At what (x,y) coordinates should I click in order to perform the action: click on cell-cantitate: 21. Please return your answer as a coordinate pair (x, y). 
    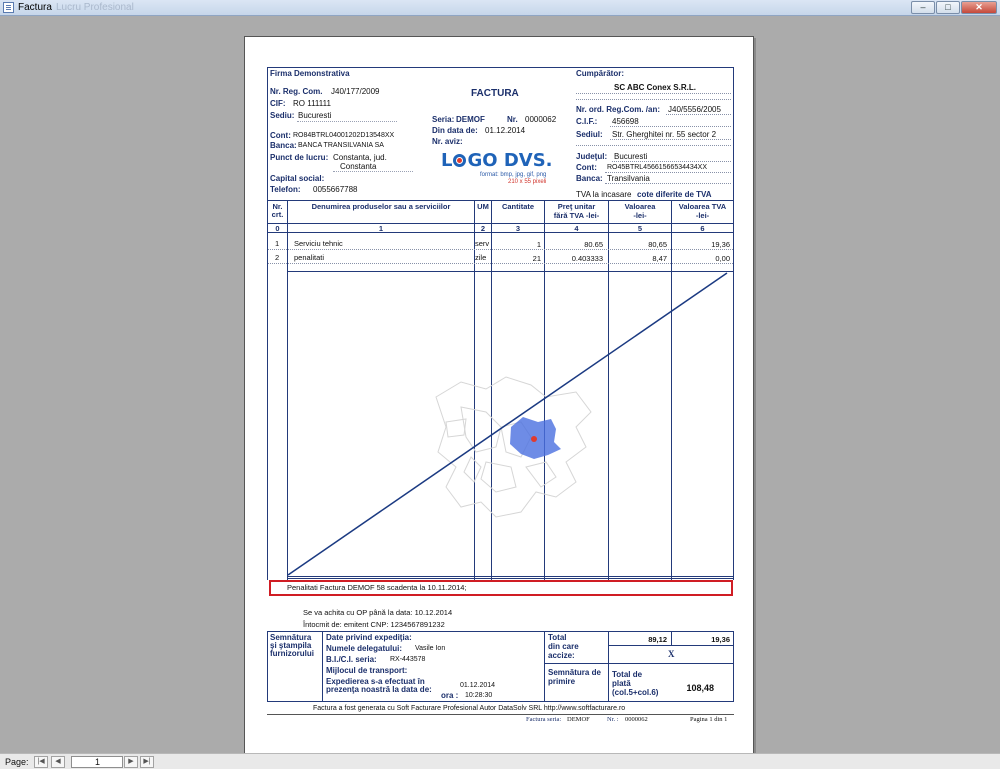
    Looking at the image, I should click on (536, 258).